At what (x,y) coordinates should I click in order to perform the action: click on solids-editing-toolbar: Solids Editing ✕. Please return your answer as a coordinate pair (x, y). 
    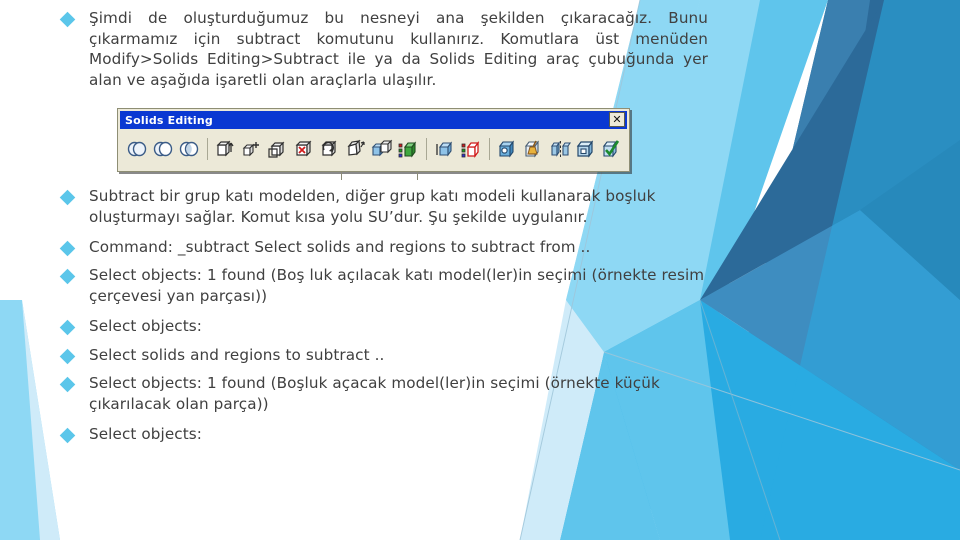
    Looking at the image, I should click on (373, 140).